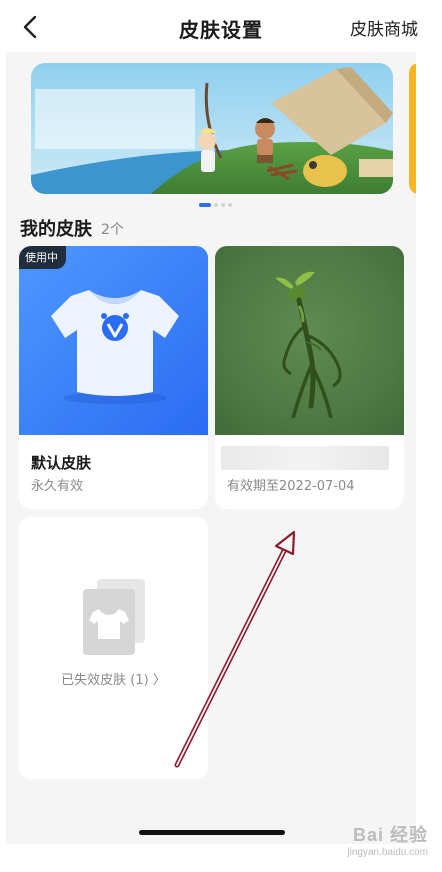 Image resolution: width=442 pixels, height=872 pixels. I want to click on in-use-badge: 使用中, so click(42, 257).